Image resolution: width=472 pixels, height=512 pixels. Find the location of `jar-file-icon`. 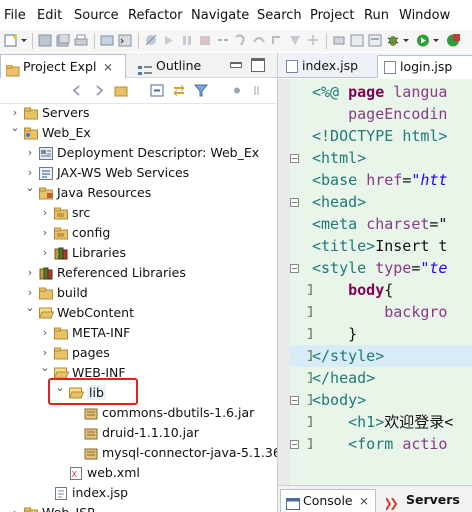

jar-file-icon is located at coordinates (91, 413).